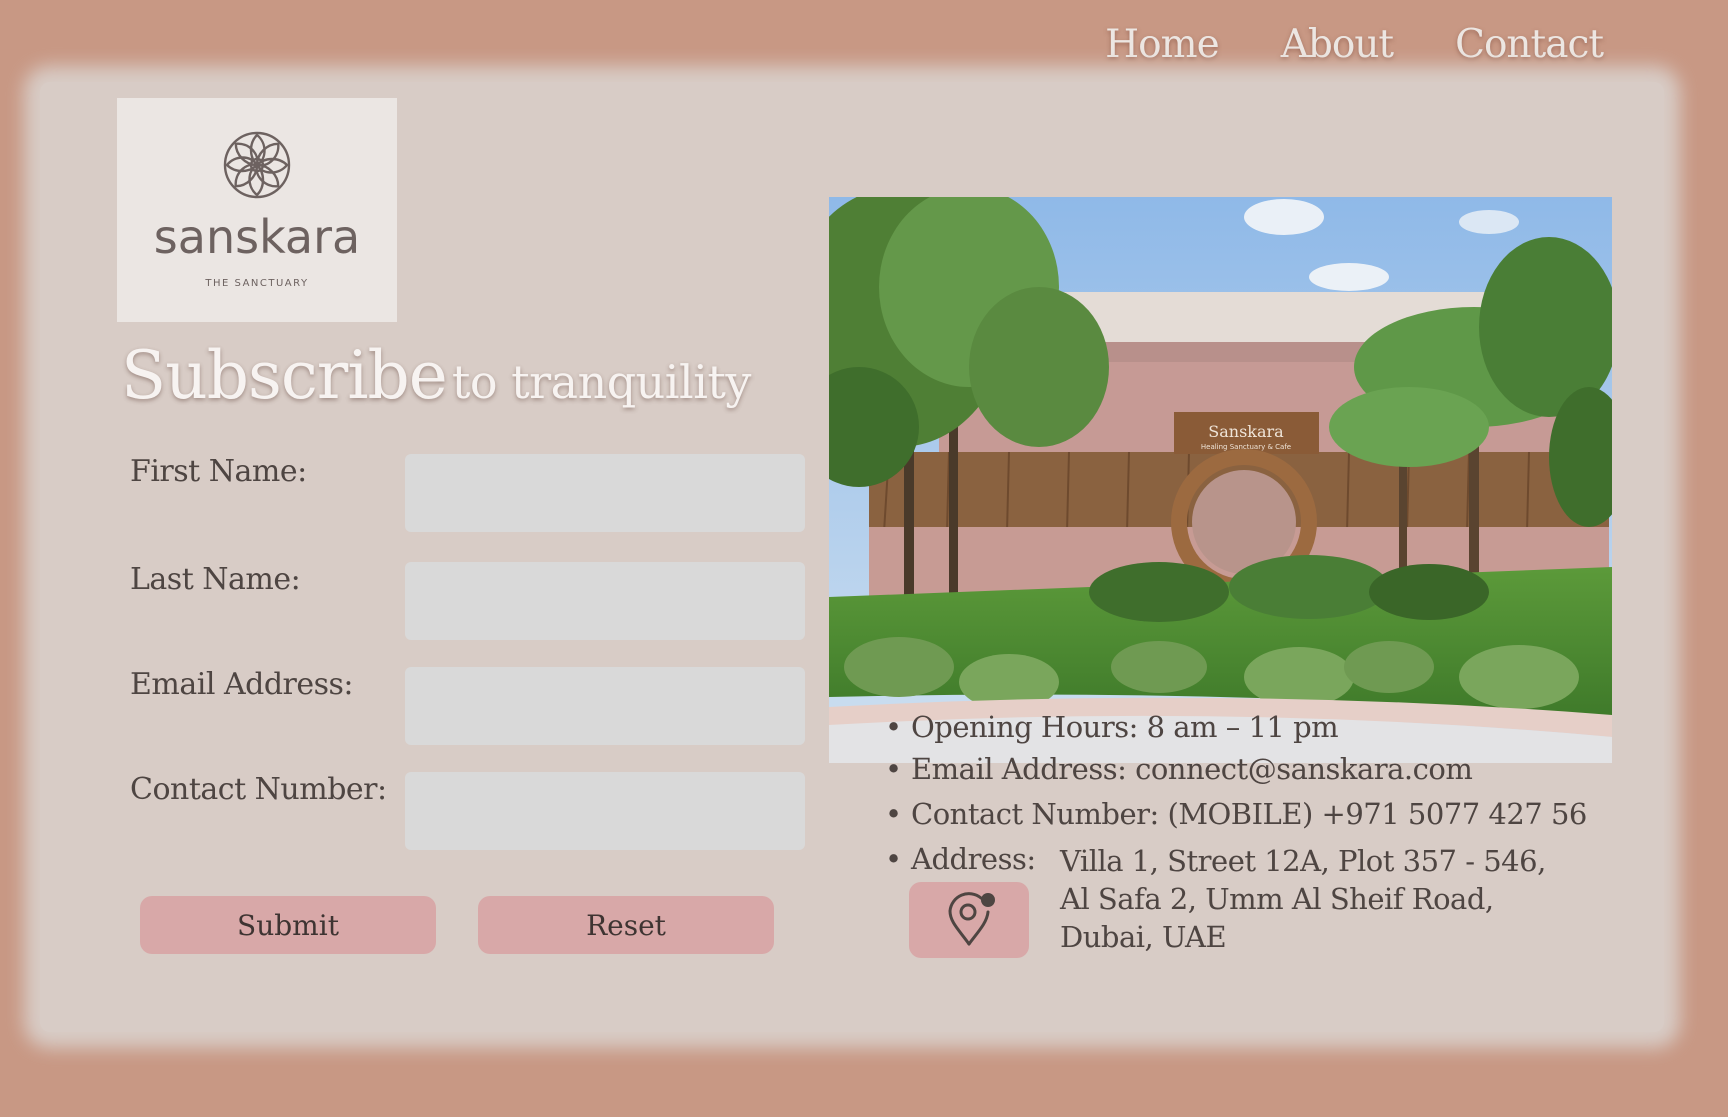 The height and width of the screenshot is (1117, 1728). What do you see at coordinates (973, 859) in the screenshot?
I see `address-label: Address:` at bounding box center [973, 859].